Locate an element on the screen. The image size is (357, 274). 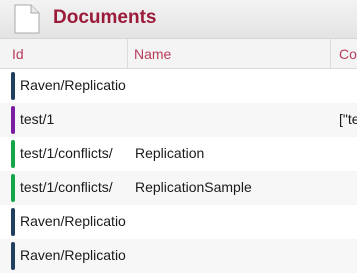
column-header-id: Id is located at coordinates (18, 54).